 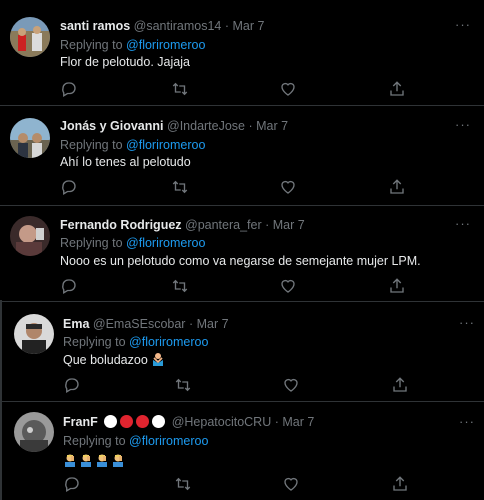 I want to click on tweet-text: Que boludazoo, so click(x=105, y=360).